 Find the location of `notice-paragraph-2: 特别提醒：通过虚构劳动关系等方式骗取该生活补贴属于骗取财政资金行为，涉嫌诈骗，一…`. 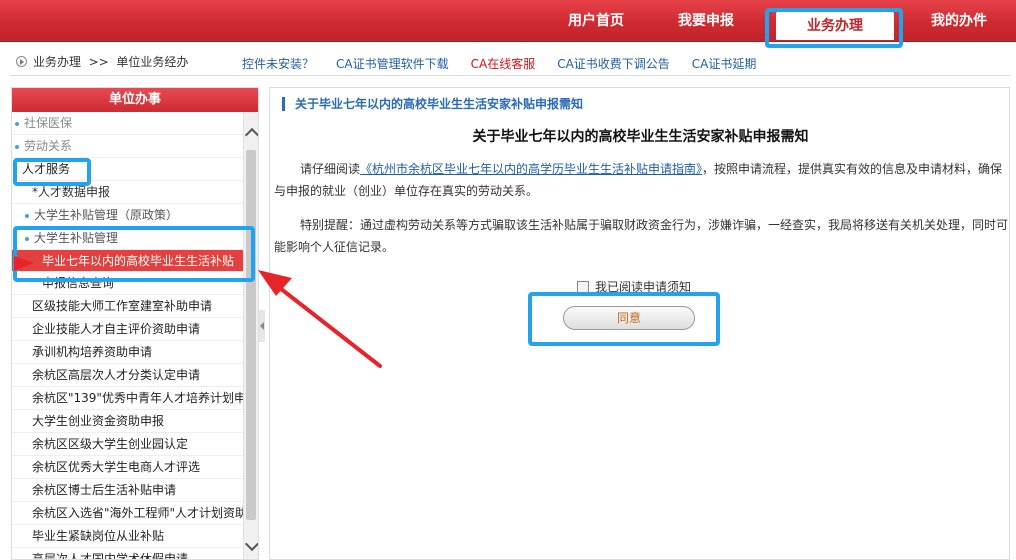

notice-paragraph-2: 特别提醒：通过虚构劳动关系等方式骗取该生活补贴属于骗取财政资金行为，涉嫌诈骗，一… is located at coordinates (641, 236).